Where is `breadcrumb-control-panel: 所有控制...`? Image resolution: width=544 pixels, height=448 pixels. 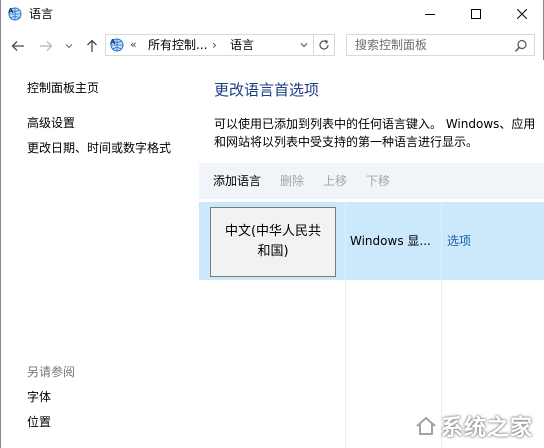 breadcrumb-control-panel: 所有控制... is located at coordinates (177, 45).